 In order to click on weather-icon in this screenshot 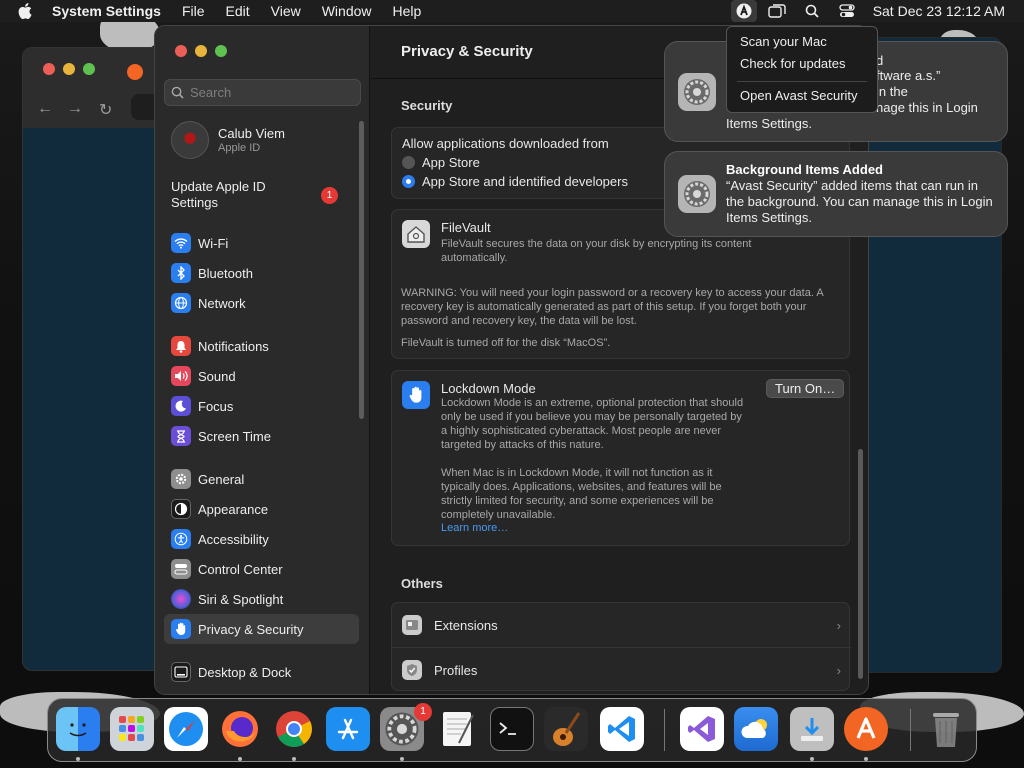, I will do `click(756, 729)`.